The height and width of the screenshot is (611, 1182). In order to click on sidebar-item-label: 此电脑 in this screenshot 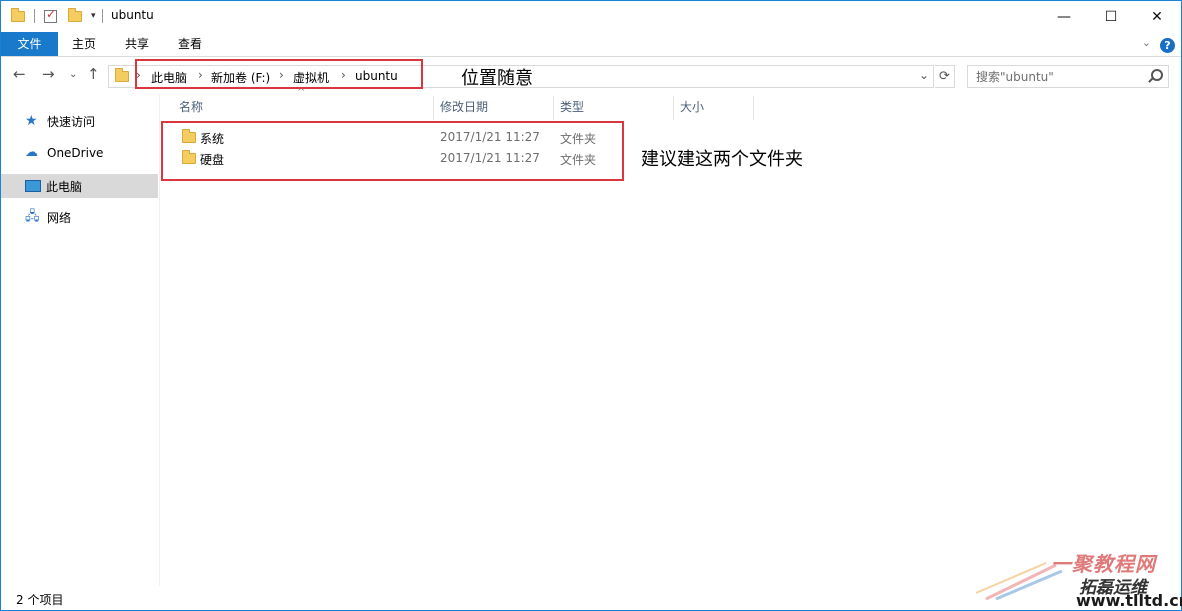, I will do `click(64, 186)`.